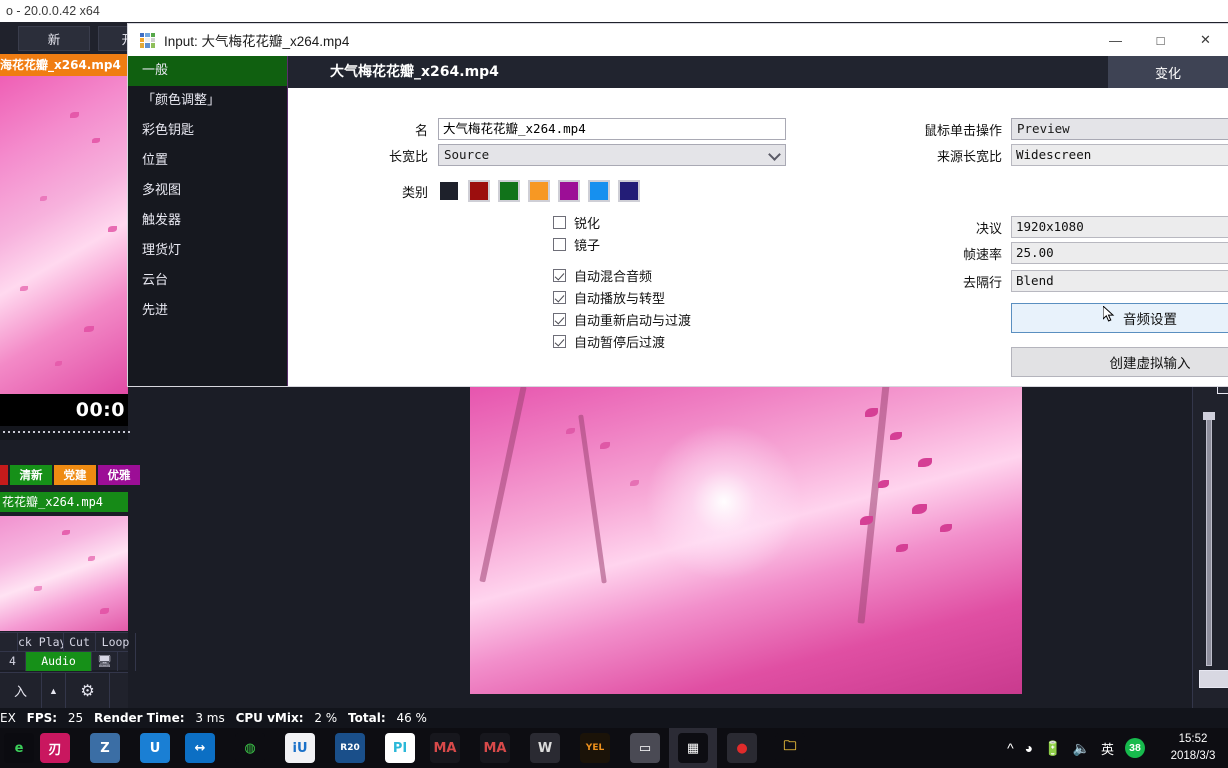 The width and height of the screenshot is (1228, 768). What do you see at coordinates (969, 157) in the screenshot?
I see `source-aspect-label: 来源长宽比` at bounding box center [969, 157].